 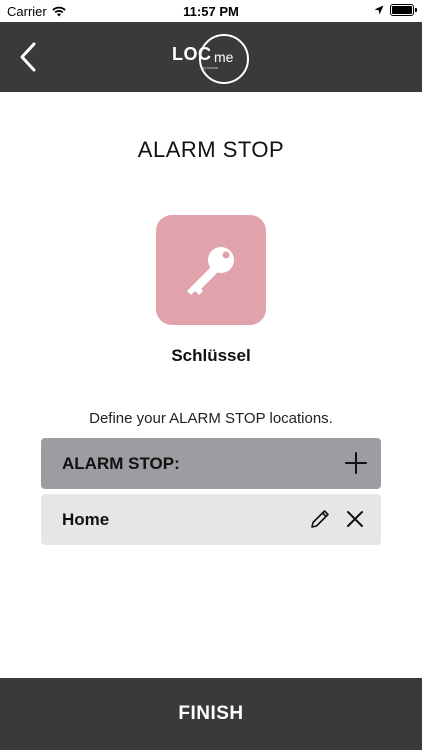 I want to click on navigation-bar: LOC me by lucom, so click(x=211, y=57).